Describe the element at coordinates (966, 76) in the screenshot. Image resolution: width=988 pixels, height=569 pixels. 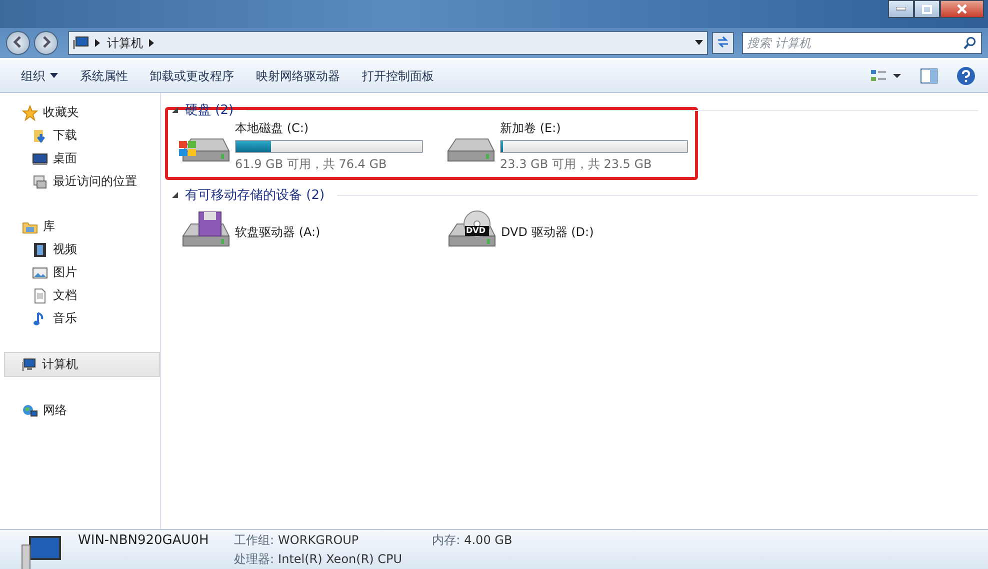
I see `help-icon` at that location.